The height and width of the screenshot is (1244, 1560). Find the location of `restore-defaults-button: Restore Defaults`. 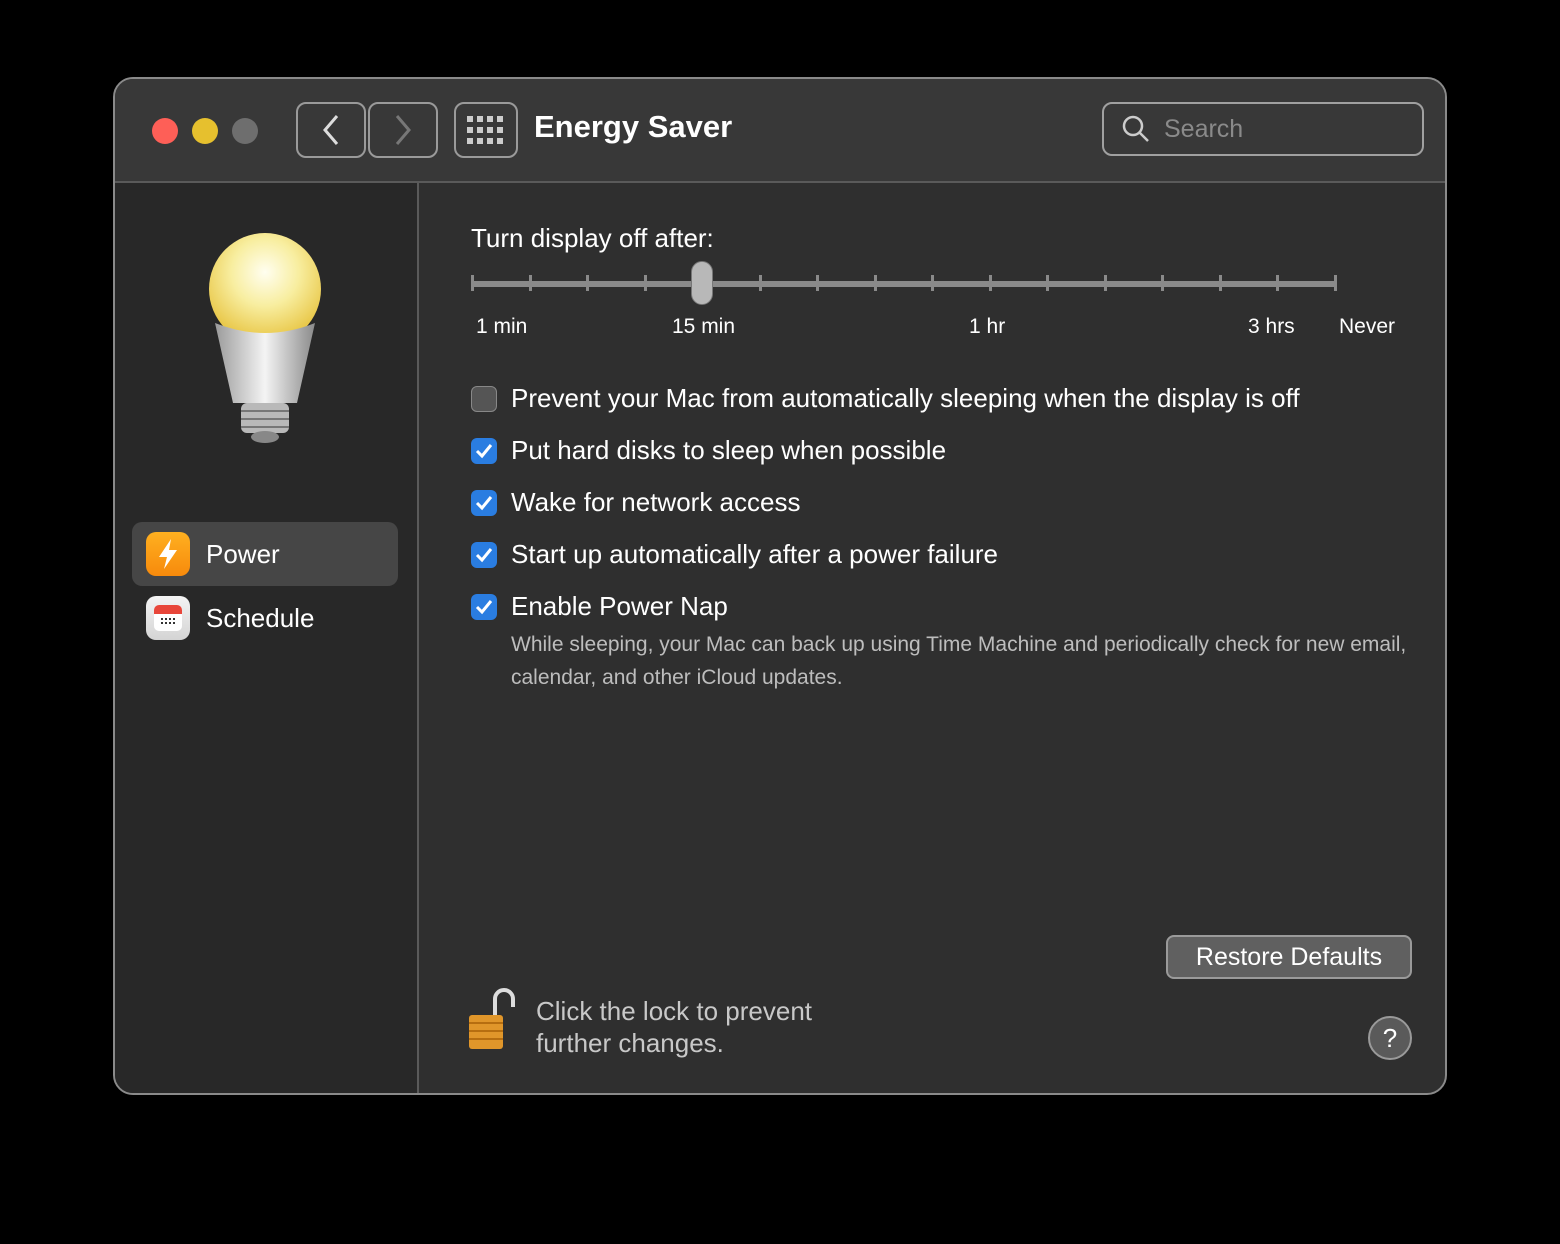

restore-defaults-button: Restore Defaults is located at coordinates (1289, 957).